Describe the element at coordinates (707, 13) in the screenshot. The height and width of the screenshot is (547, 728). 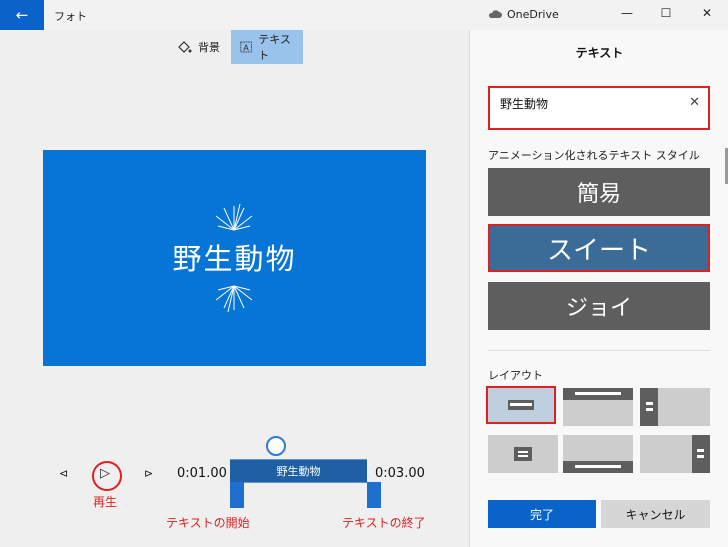
I see `close-button: ✕` at that location.